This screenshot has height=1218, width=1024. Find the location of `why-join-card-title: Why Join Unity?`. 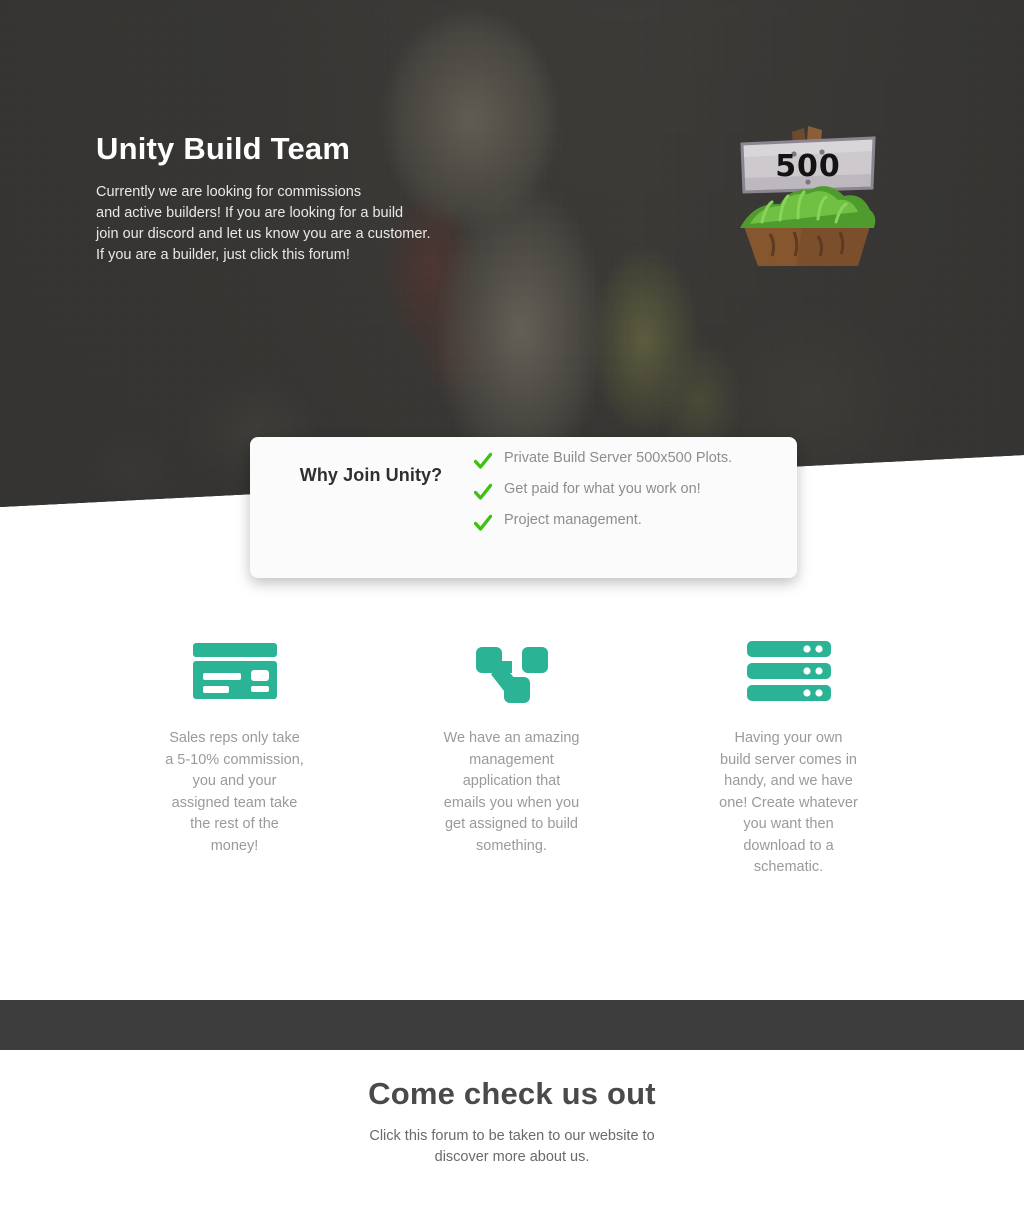

why-join-card-title: Why Join Unity? is located at coordinates (371, 475).